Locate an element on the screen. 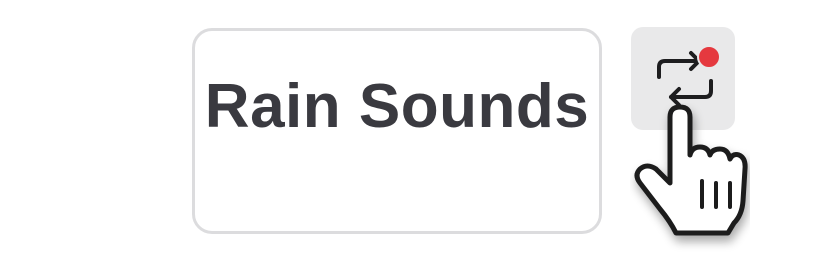 Image resolution: width=828 pixels, height=269 pixels. repeat-button is located at coordinates (683, 78).